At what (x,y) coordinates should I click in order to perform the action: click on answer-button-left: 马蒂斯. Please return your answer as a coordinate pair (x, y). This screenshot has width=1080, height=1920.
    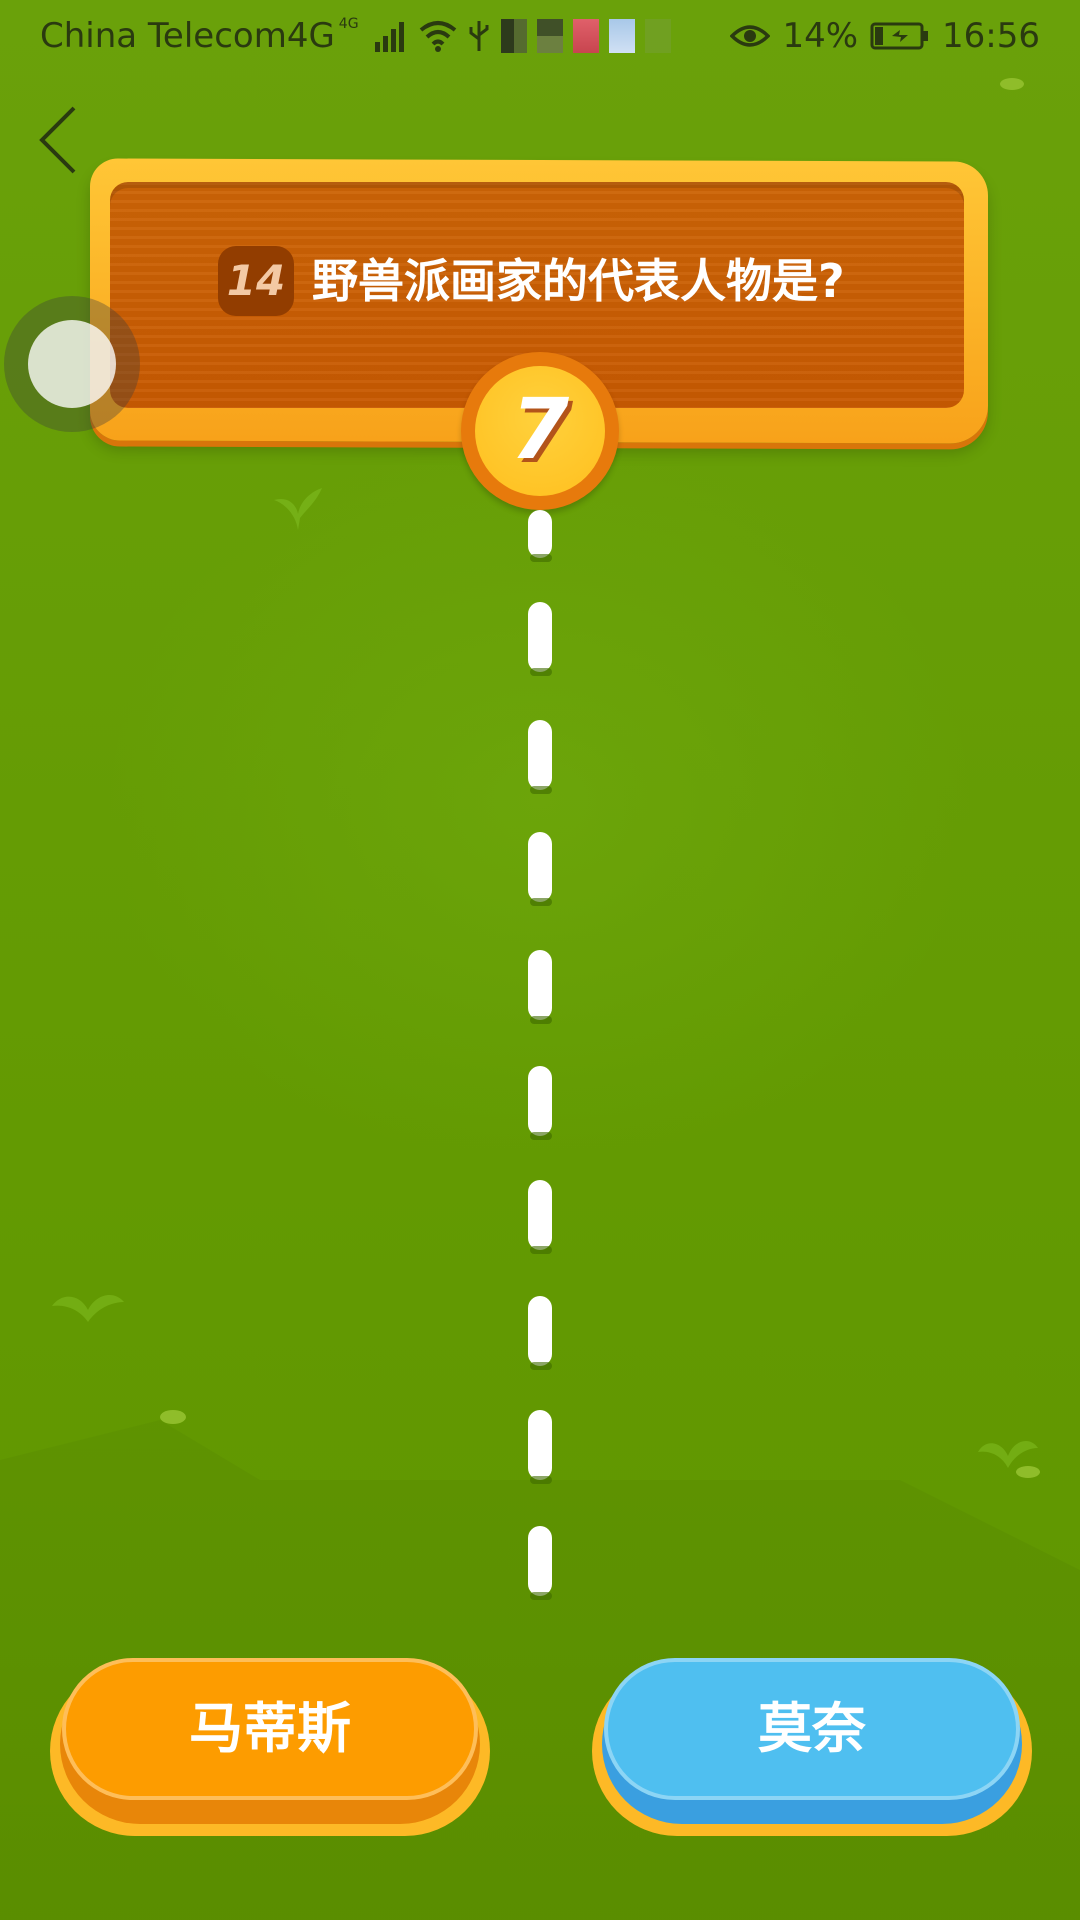
    Looking at the image, I should click on (270, 1747).